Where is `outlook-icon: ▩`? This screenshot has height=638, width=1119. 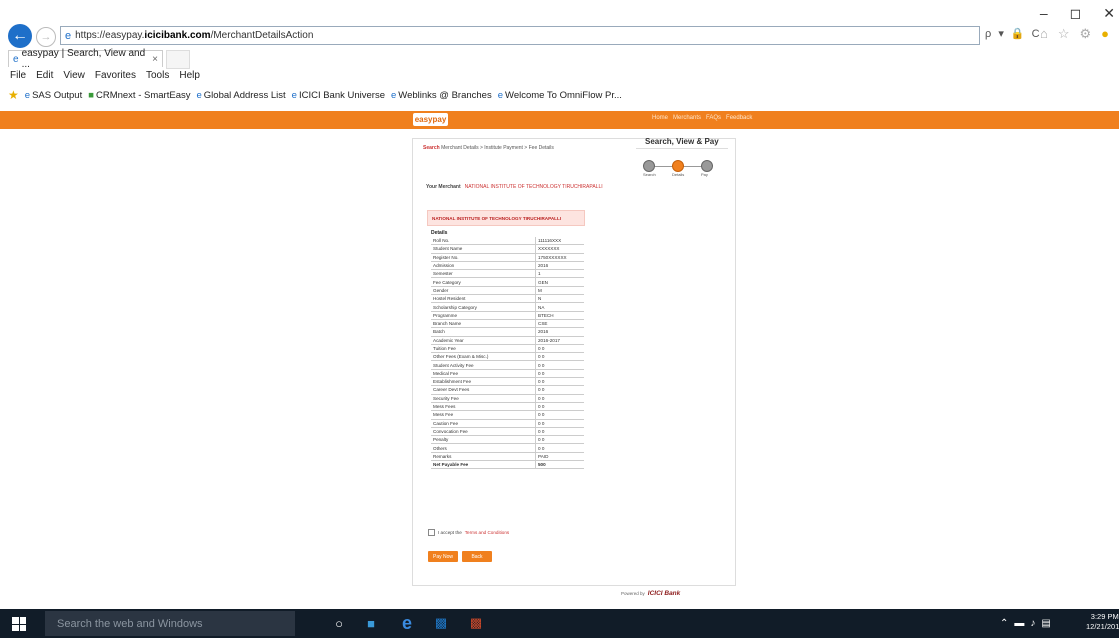
outlook-icon: ▩ is located at coordinates (441, 623).